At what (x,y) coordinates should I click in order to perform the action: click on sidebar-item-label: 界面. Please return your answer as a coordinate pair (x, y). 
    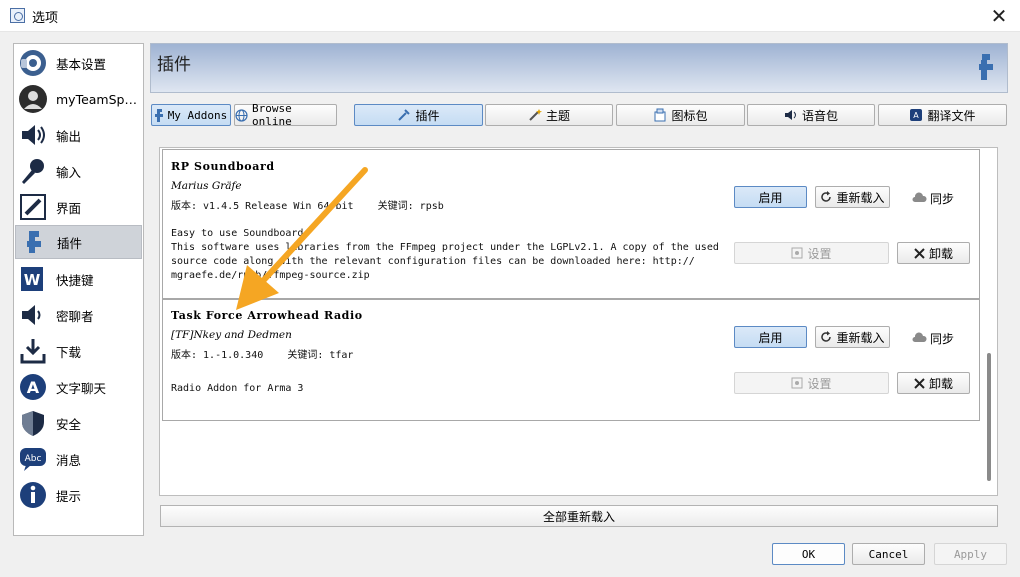
    Looking at the image, I should click on (69, 208).